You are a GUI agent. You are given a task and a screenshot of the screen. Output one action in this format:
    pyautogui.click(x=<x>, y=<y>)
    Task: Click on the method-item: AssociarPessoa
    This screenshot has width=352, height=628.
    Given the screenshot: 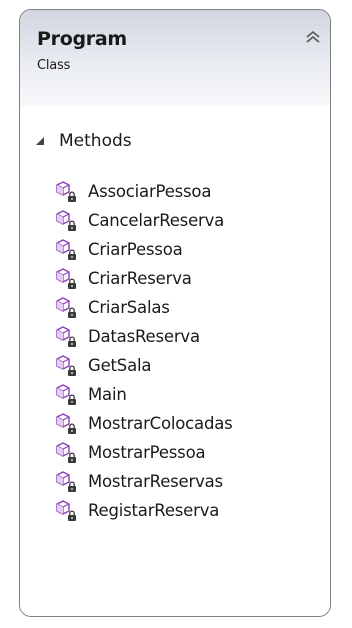 What is the action you would take?
    pyautogui.click(x=144, y=191)
    